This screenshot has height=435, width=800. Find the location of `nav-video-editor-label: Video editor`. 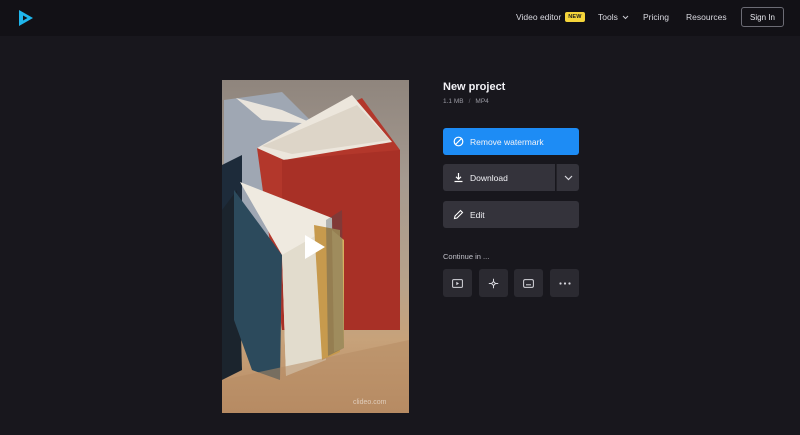

nav-video-editor-label: Video editor is located at coordinates (539, 17).